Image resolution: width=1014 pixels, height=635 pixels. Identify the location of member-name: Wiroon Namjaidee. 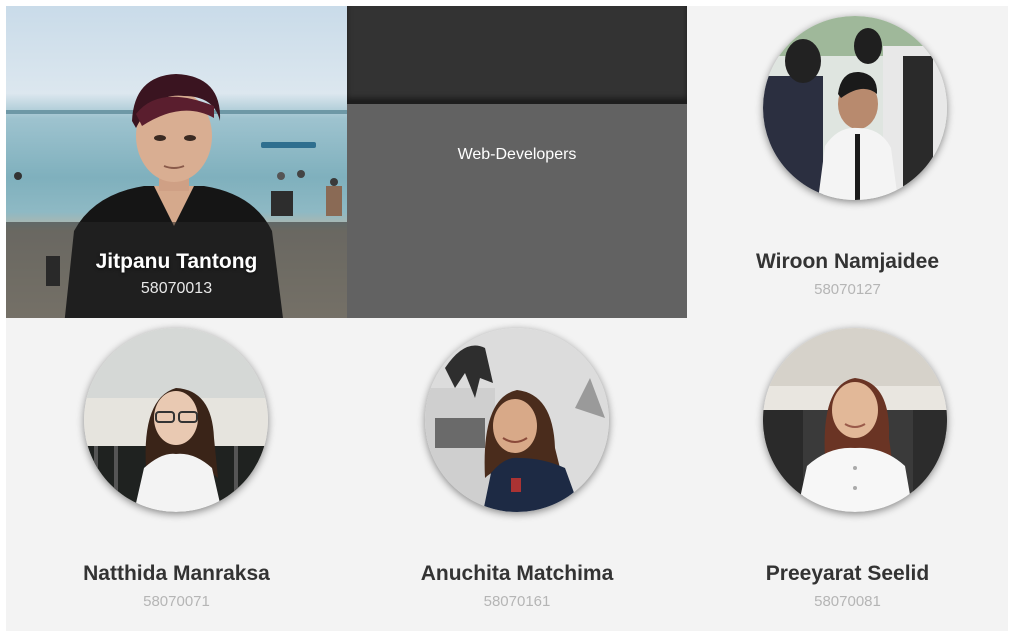
(847, 261).